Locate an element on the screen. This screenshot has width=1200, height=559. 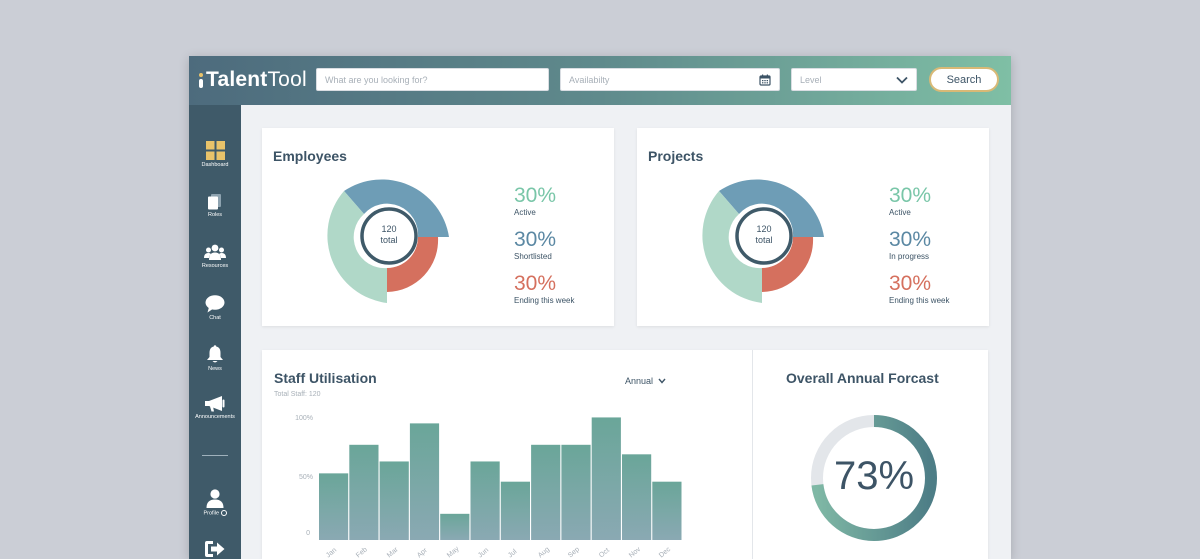
bar-apr is located at coordinates (424, 481).